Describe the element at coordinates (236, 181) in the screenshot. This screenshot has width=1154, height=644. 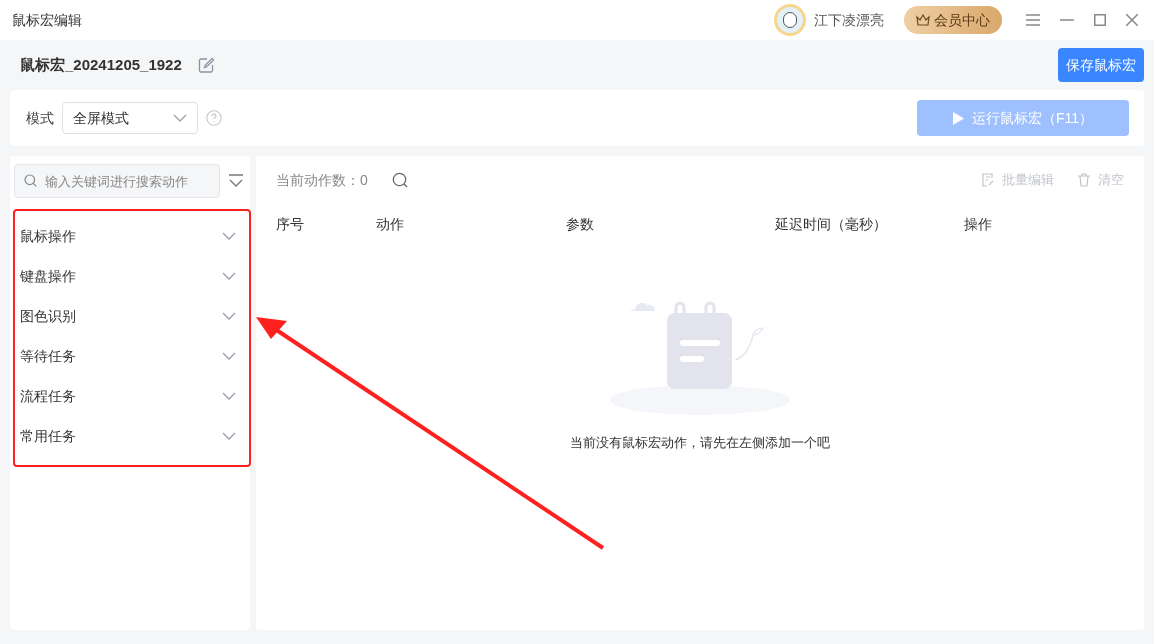
I see `collapse-icon` at that location.